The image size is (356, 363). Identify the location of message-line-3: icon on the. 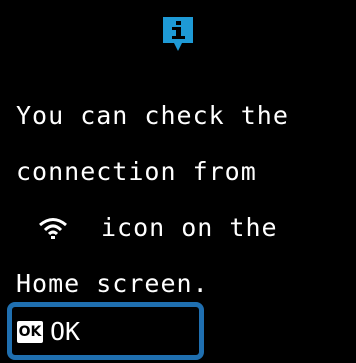
(181, 228).